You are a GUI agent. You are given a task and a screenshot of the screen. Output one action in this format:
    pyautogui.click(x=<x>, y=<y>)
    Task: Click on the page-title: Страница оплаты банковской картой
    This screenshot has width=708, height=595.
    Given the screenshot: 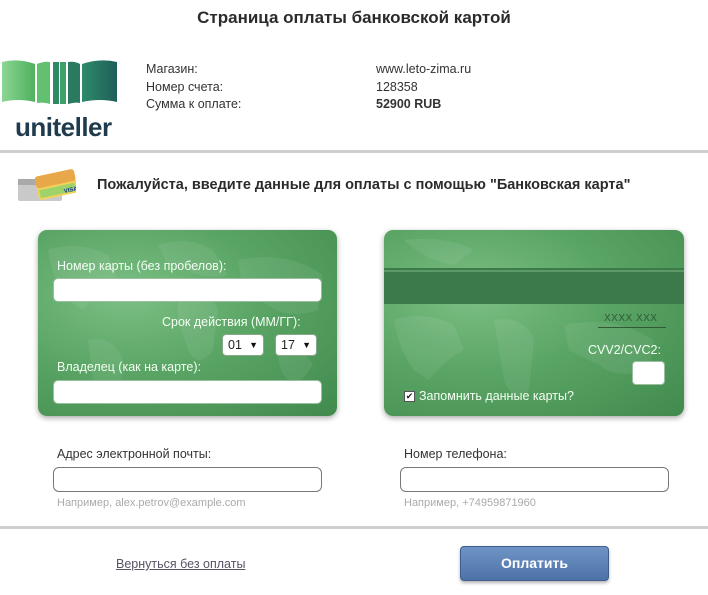 What is the action you would take?
    pyautogui.click(x=354, y=17)
    